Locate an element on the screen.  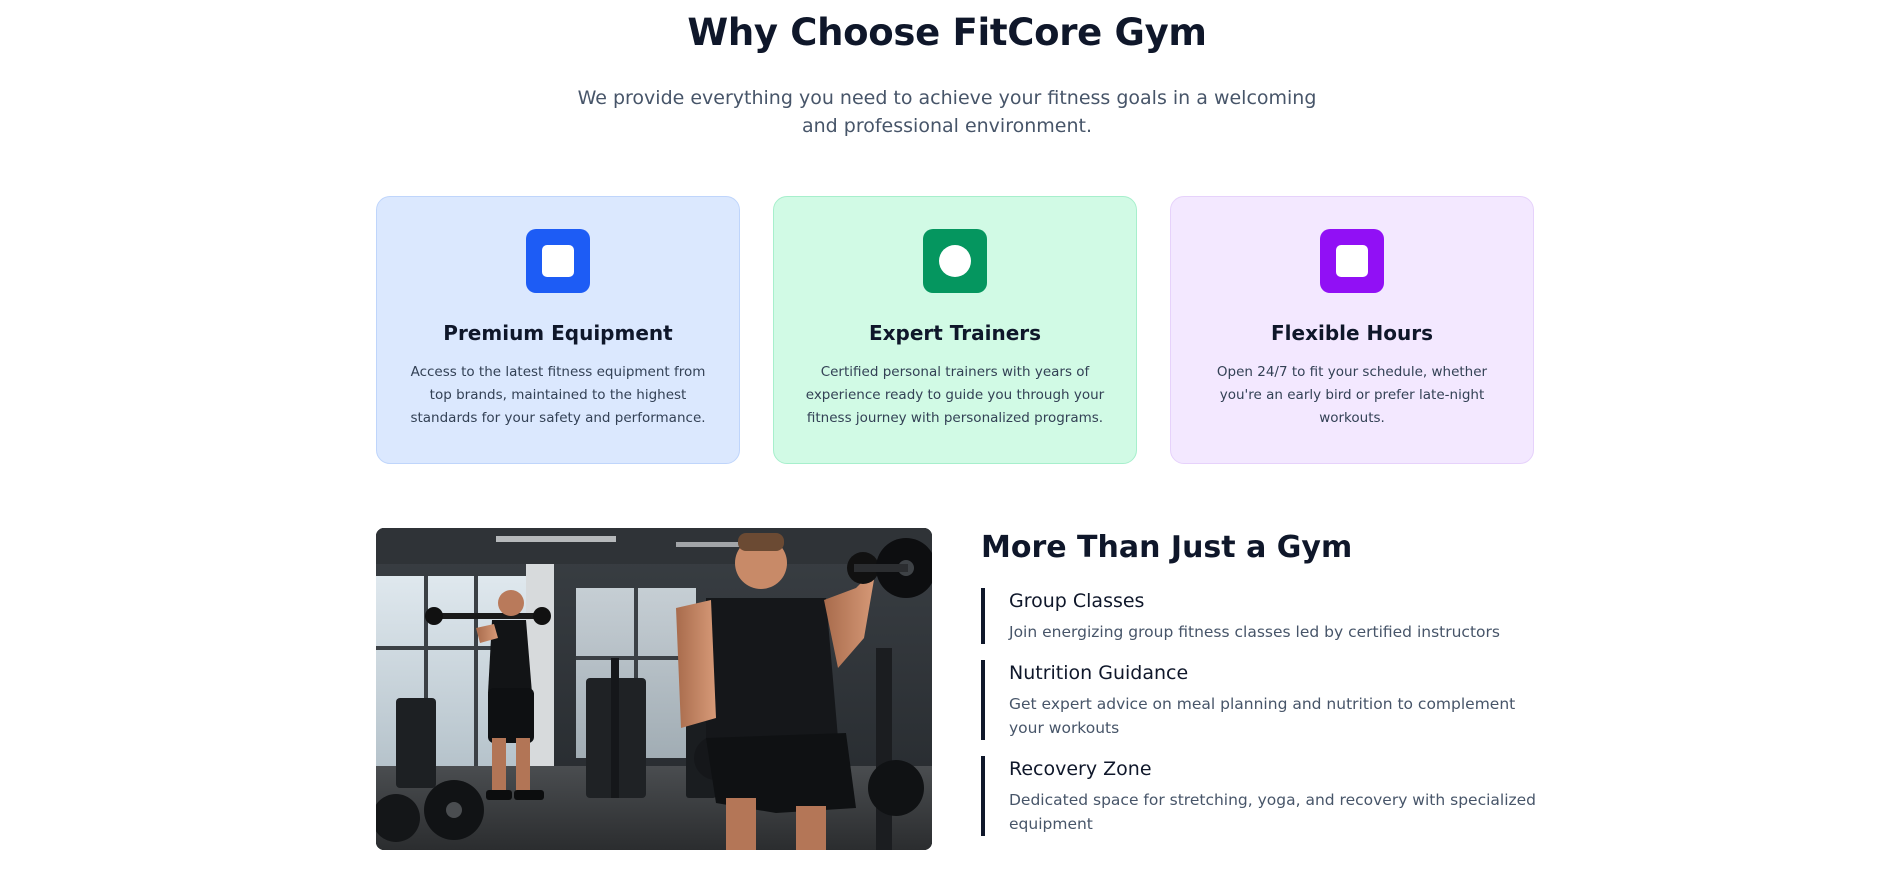
equipment-icon-badge is located at coordinates (558, 261).